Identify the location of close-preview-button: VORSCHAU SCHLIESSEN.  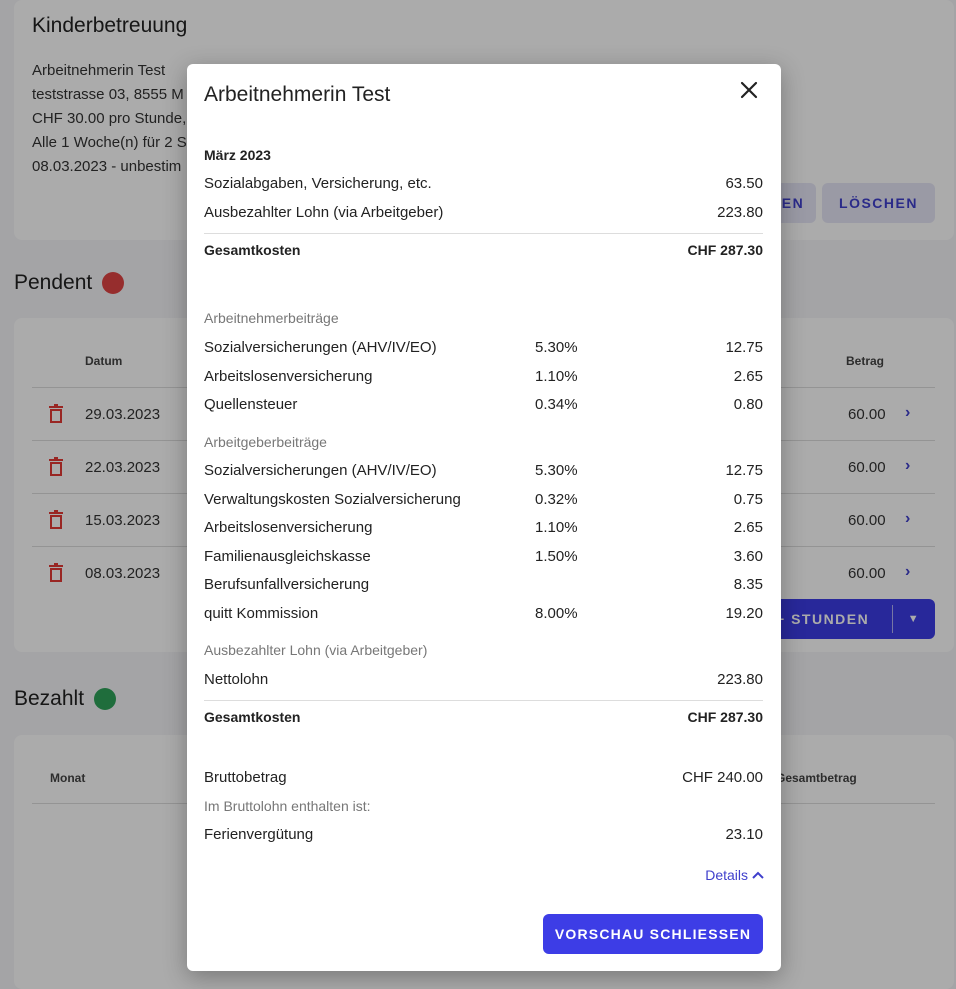
(653, 934).